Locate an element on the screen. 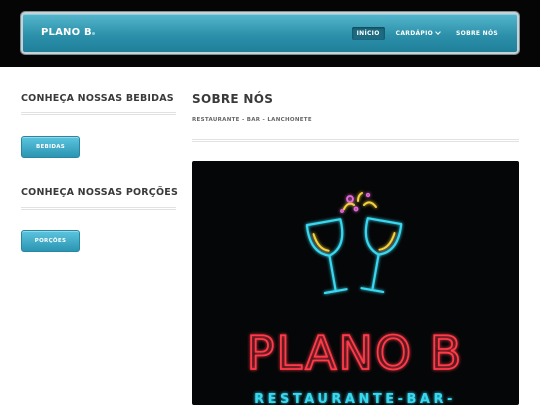 The height and width of the screenshot is (405, 540). nav-item-label: SOBRE NÓS is located at coordinates (477, 33).